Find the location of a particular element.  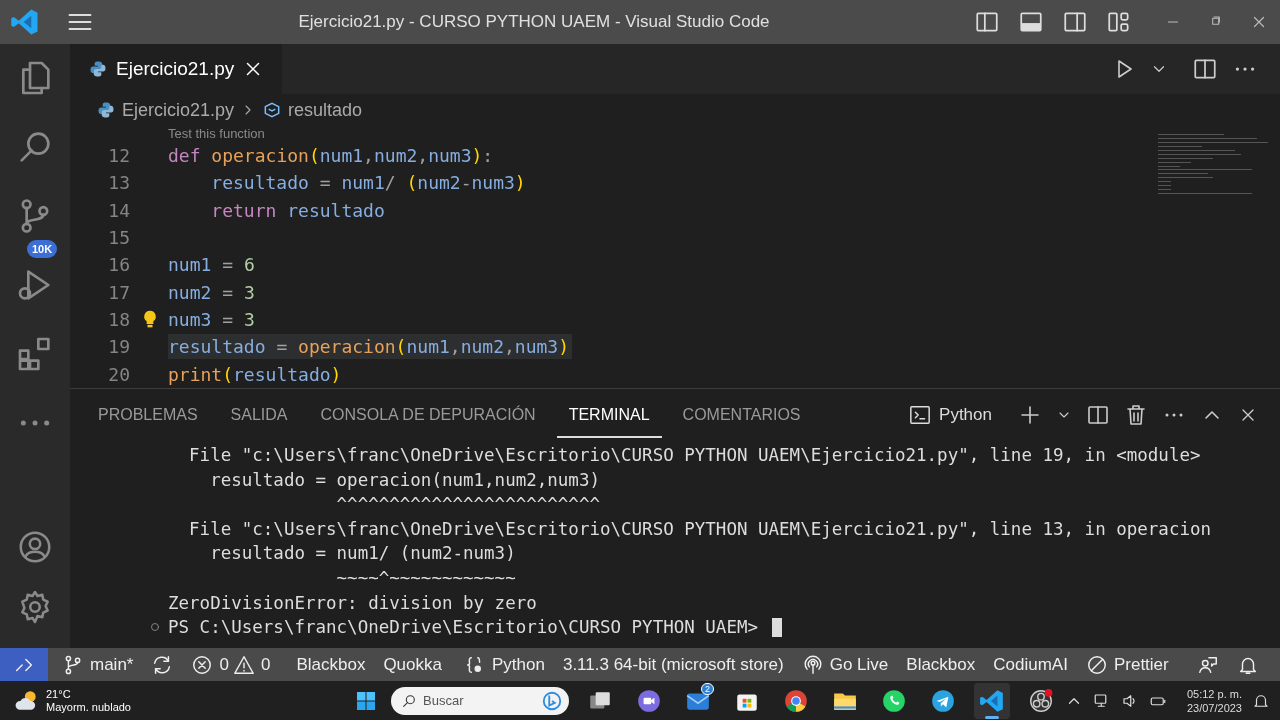

line-number: 19 is located at coordinates (118, 347).